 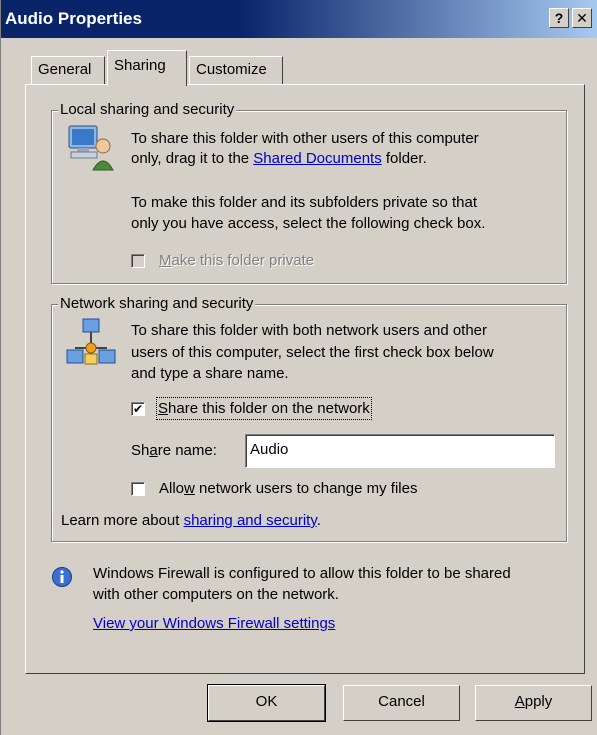 I want to click on make-private-accel: M, so click(x=165, y=260).